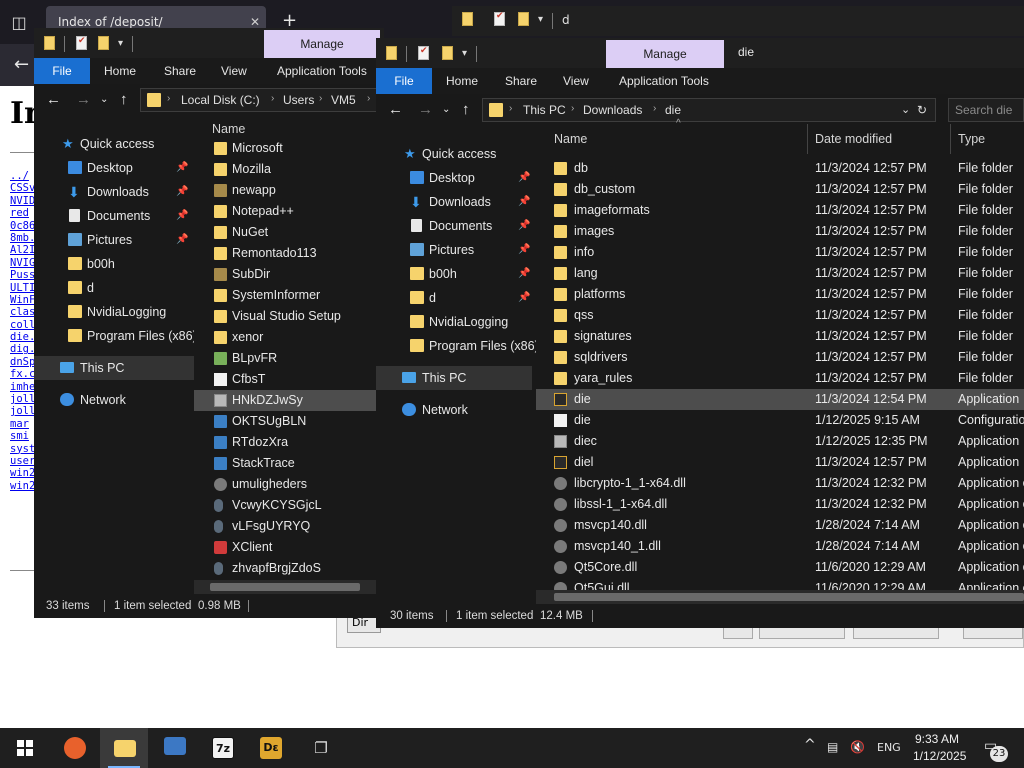 This screenshot has width=1024, height=768. I want to click on address-bar: › Local Disk (C:) › Users › VM5 ›, so click(262, 100).